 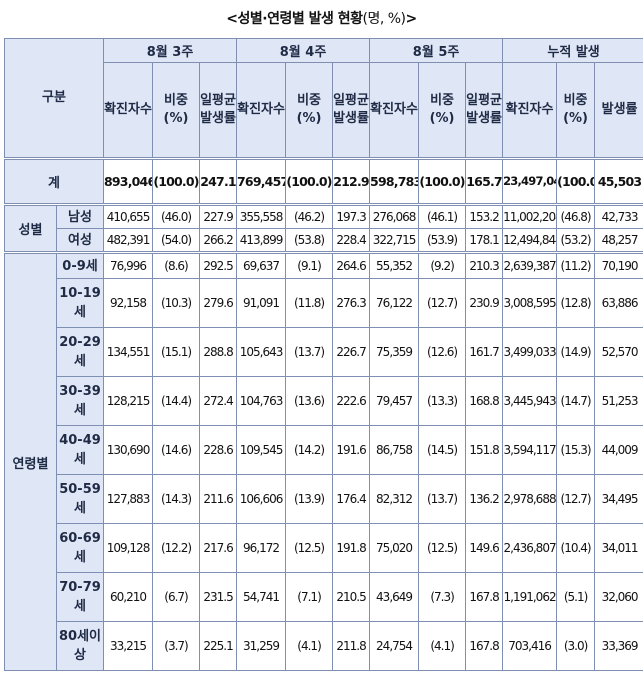 What do you see at coordinates (218, 110) in the screenshot?
I see `header-rate-1: 일평균발생률` at bounding box center [218, 110].